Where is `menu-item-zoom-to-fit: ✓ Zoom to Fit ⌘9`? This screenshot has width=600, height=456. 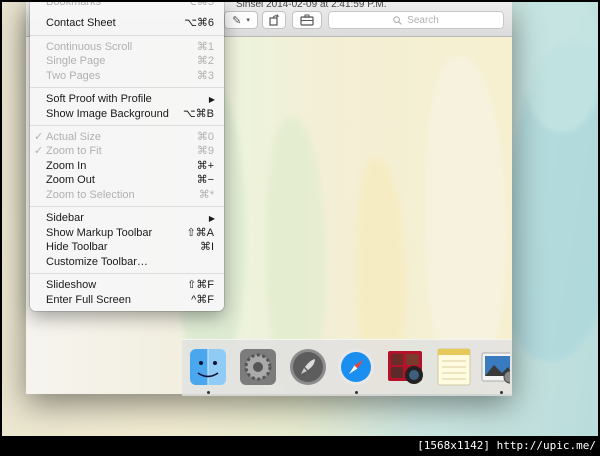 menu-item-zoom-to-fit: ✓ Zoom to Fit ⌘9 is located at coordinates (127, 151).